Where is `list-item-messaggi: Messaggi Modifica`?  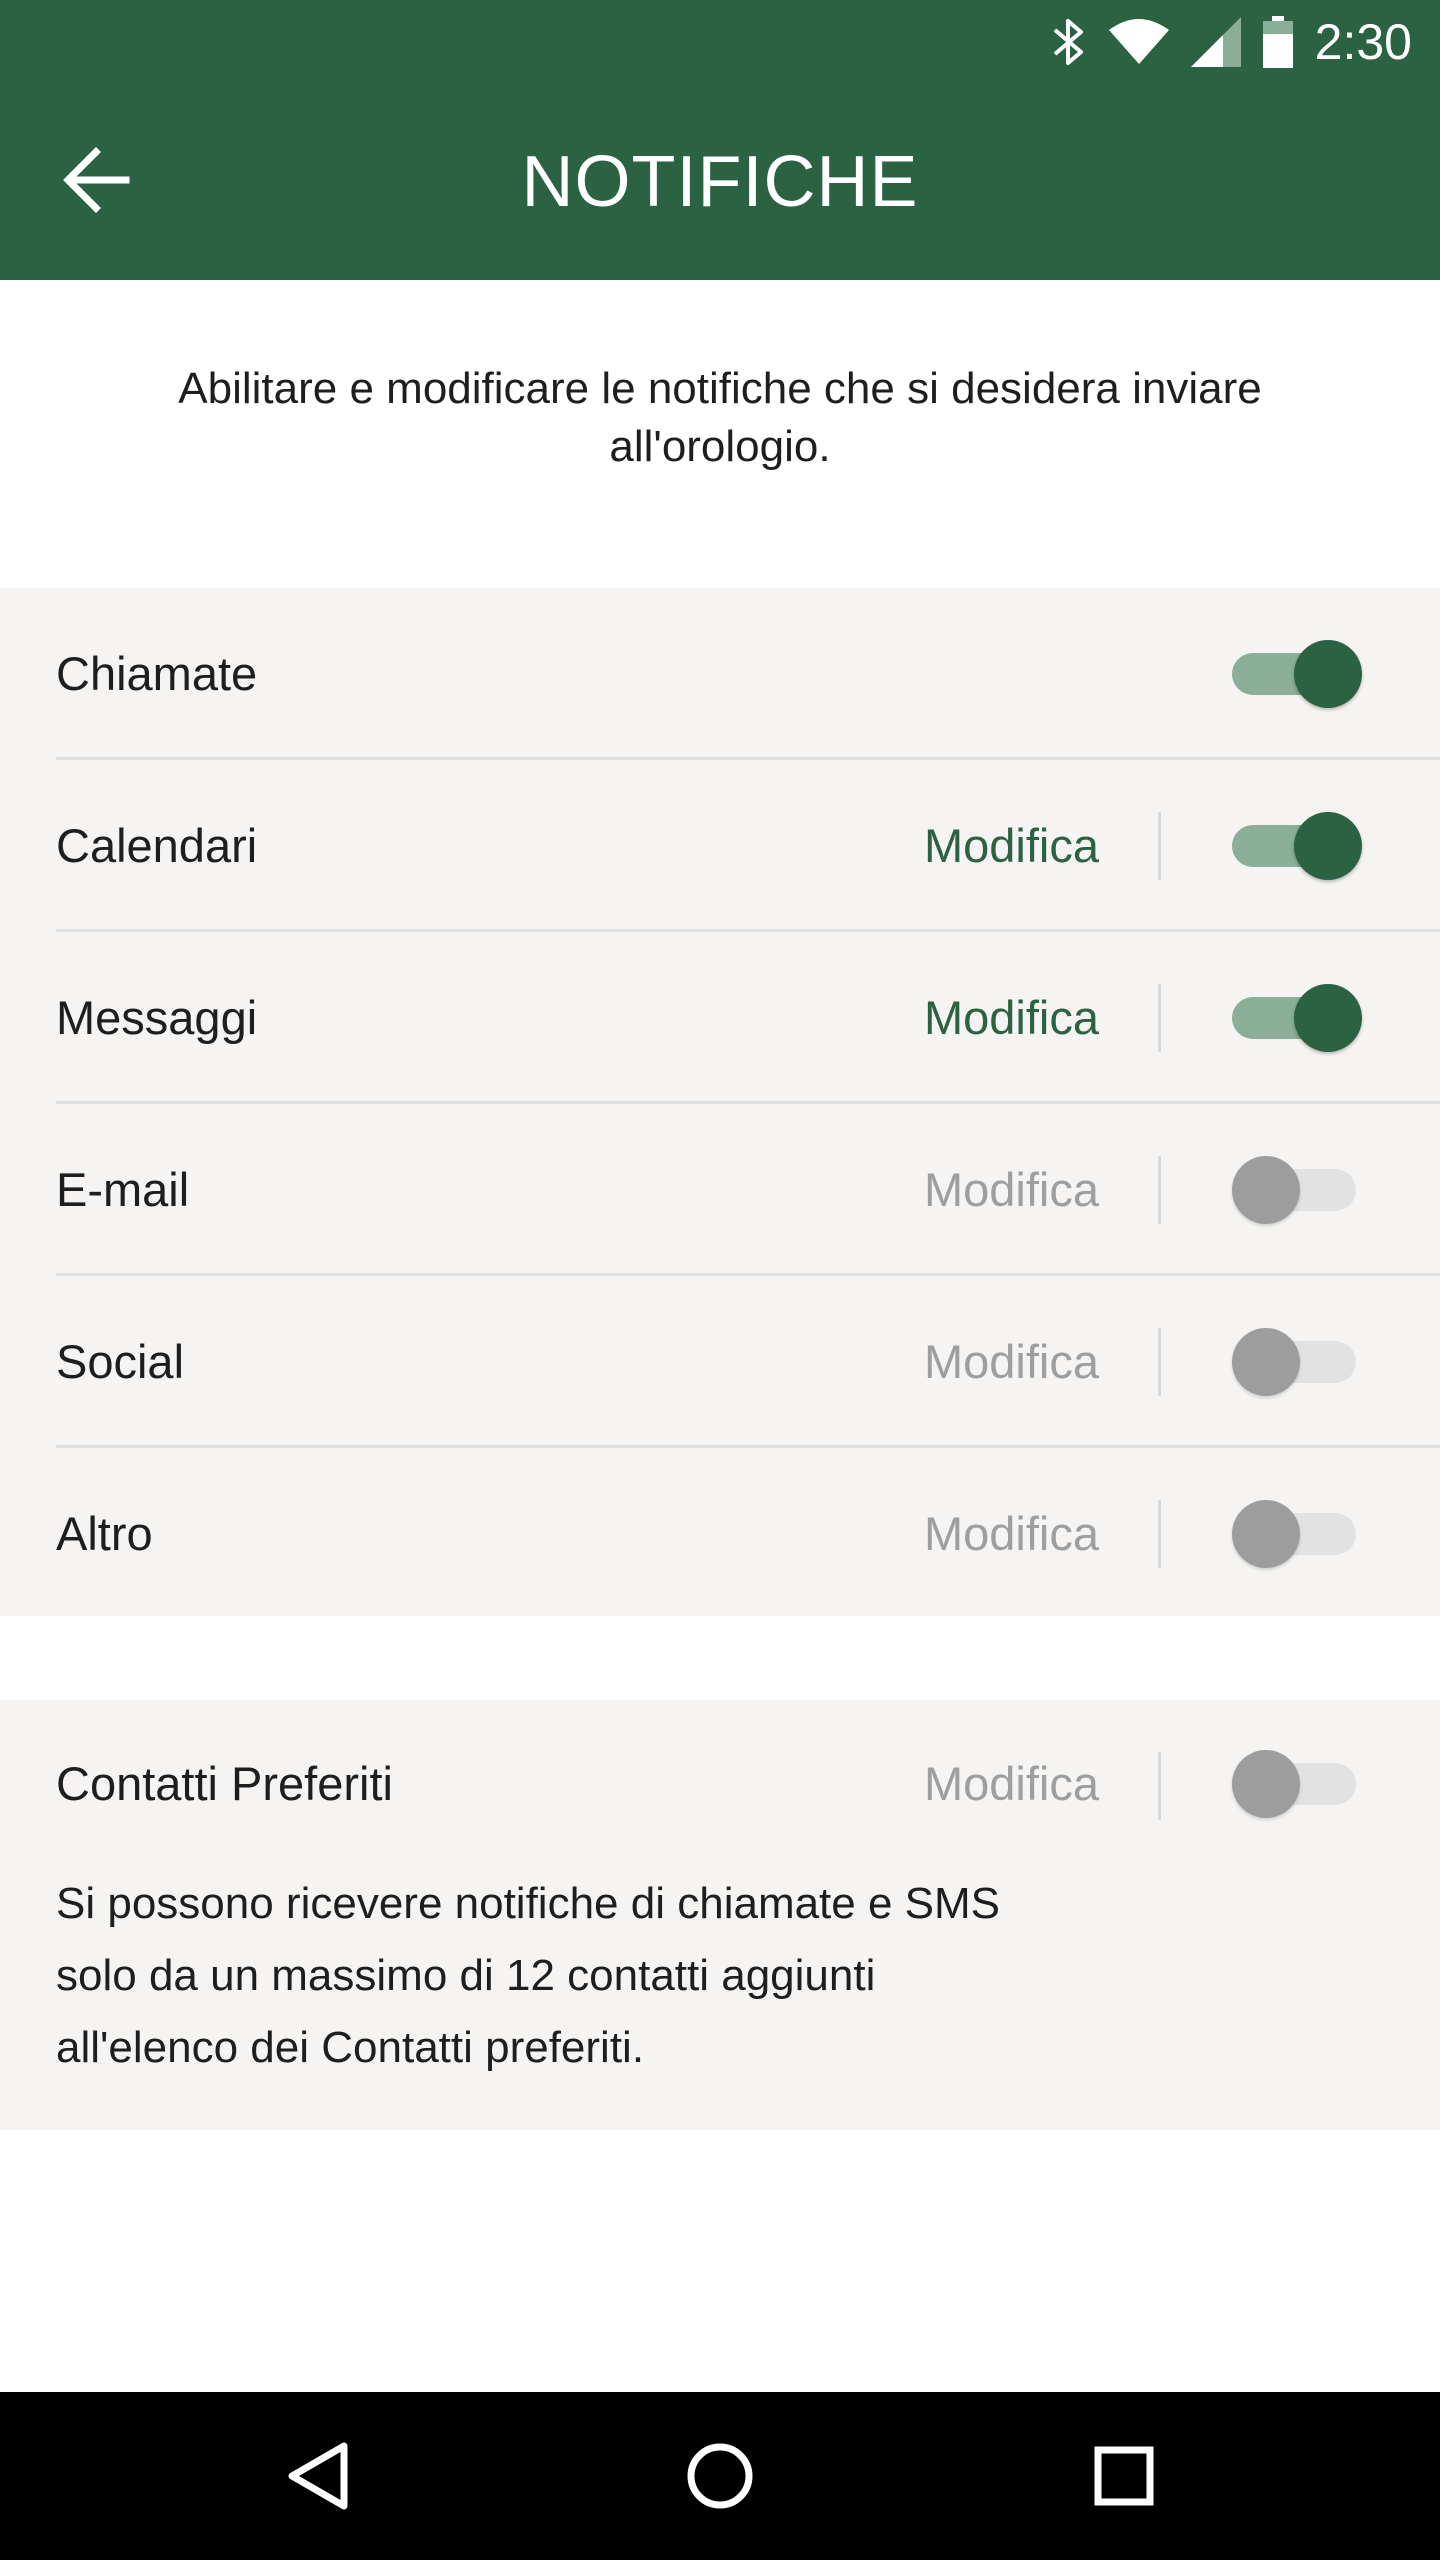
list-item-messaggi: Messaggi Modifica is located at coordinates (720, 1018).